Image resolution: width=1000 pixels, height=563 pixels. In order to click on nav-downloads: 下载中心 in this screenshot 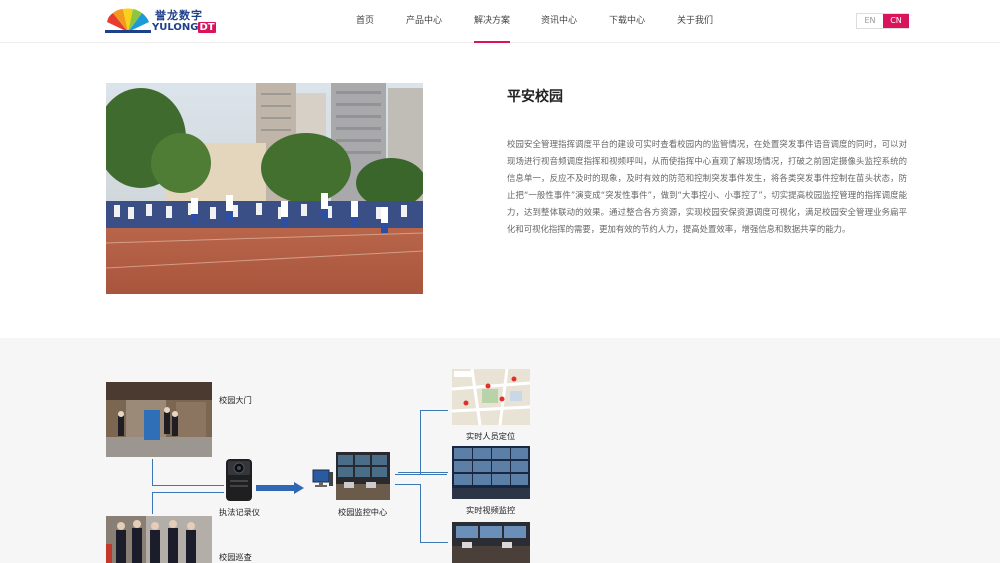, I will do `click(627, 21)`.